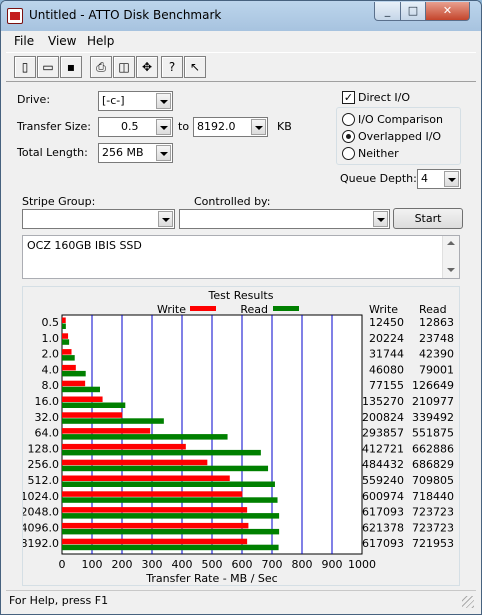  Describe the element at coordinates (450, 257) in the screenshot. I see `memo-scrollbar` at that location.